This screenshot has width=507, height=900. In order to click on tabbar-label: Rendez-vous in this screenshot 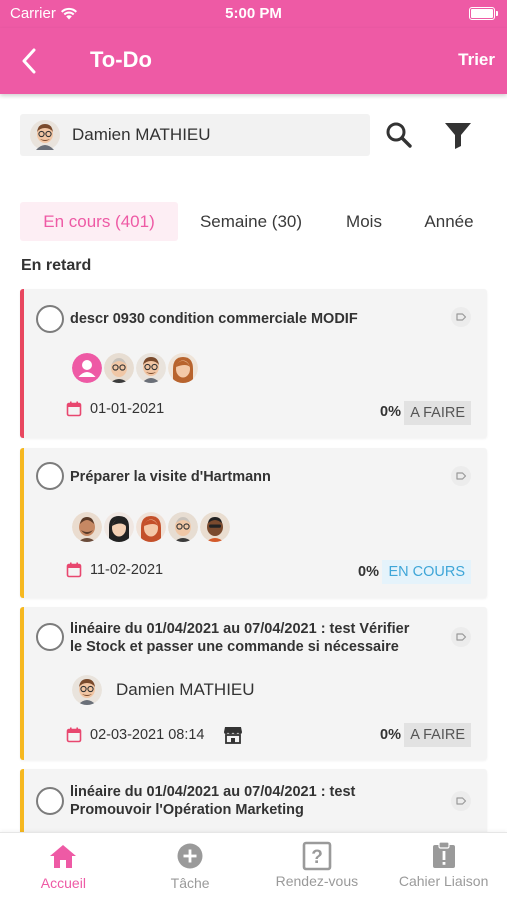, I will do `click(317, 881)`.